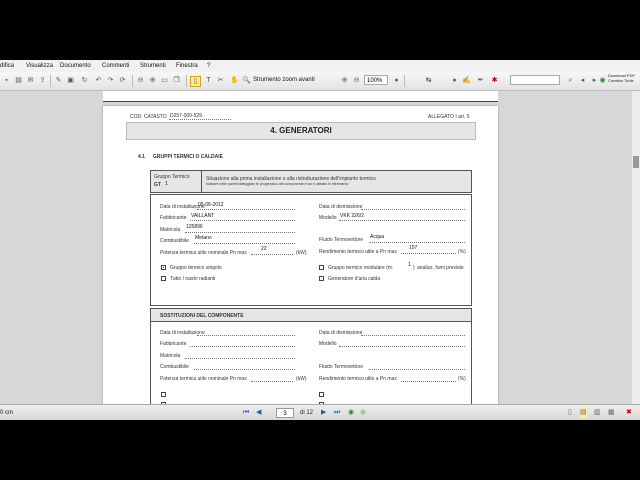 Image resolution: width=640 pixels, height=480 pixels. Describe the element at coordinates (535, 80) in the screenshot. I see `search-input` at that location.